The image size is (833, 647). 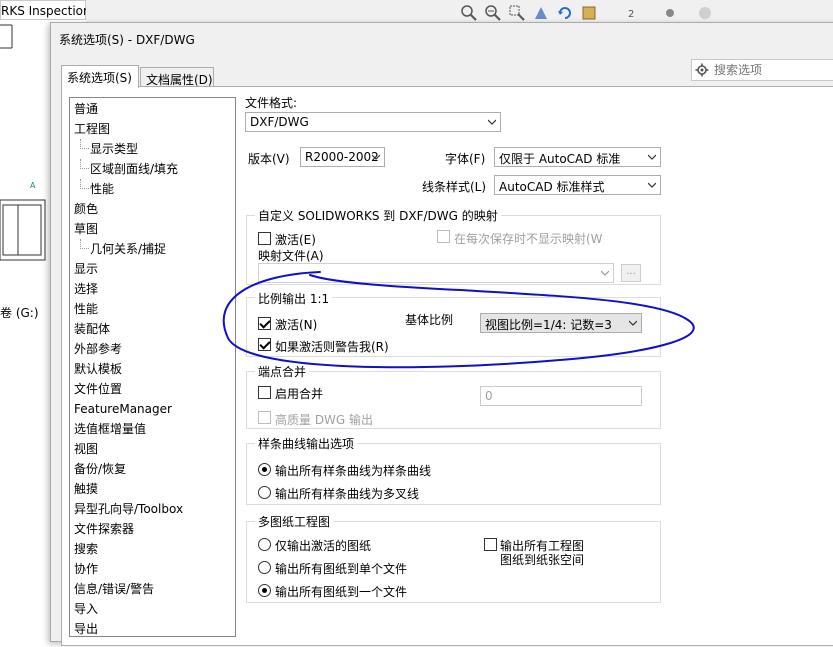 I want to click on scale-activate-checkbox, so click(x=264, y=323).